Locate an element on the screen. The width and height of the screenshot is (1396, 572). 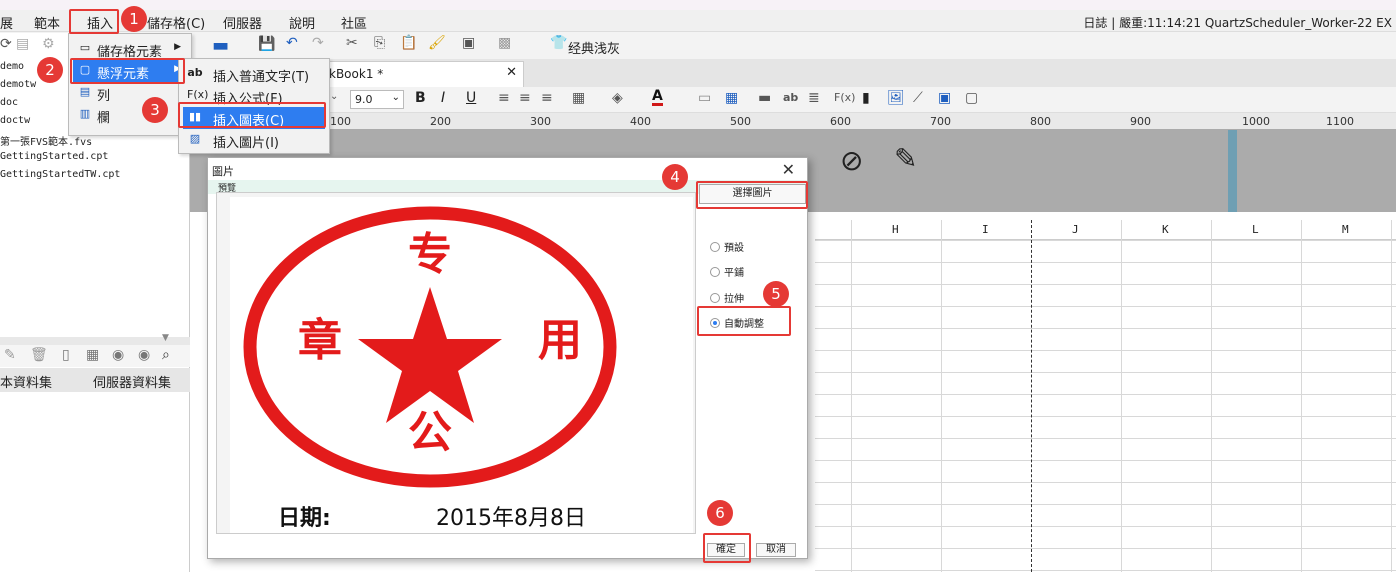
chevron-down-icon: ⌄ is located at coordinates (334, 96).